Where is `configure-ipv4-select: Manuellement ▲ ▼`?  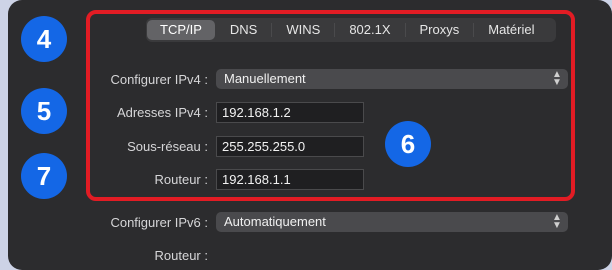 configure-ipv4-select: Manuellement ▲ ▼ is located at coordinates (392, 79).